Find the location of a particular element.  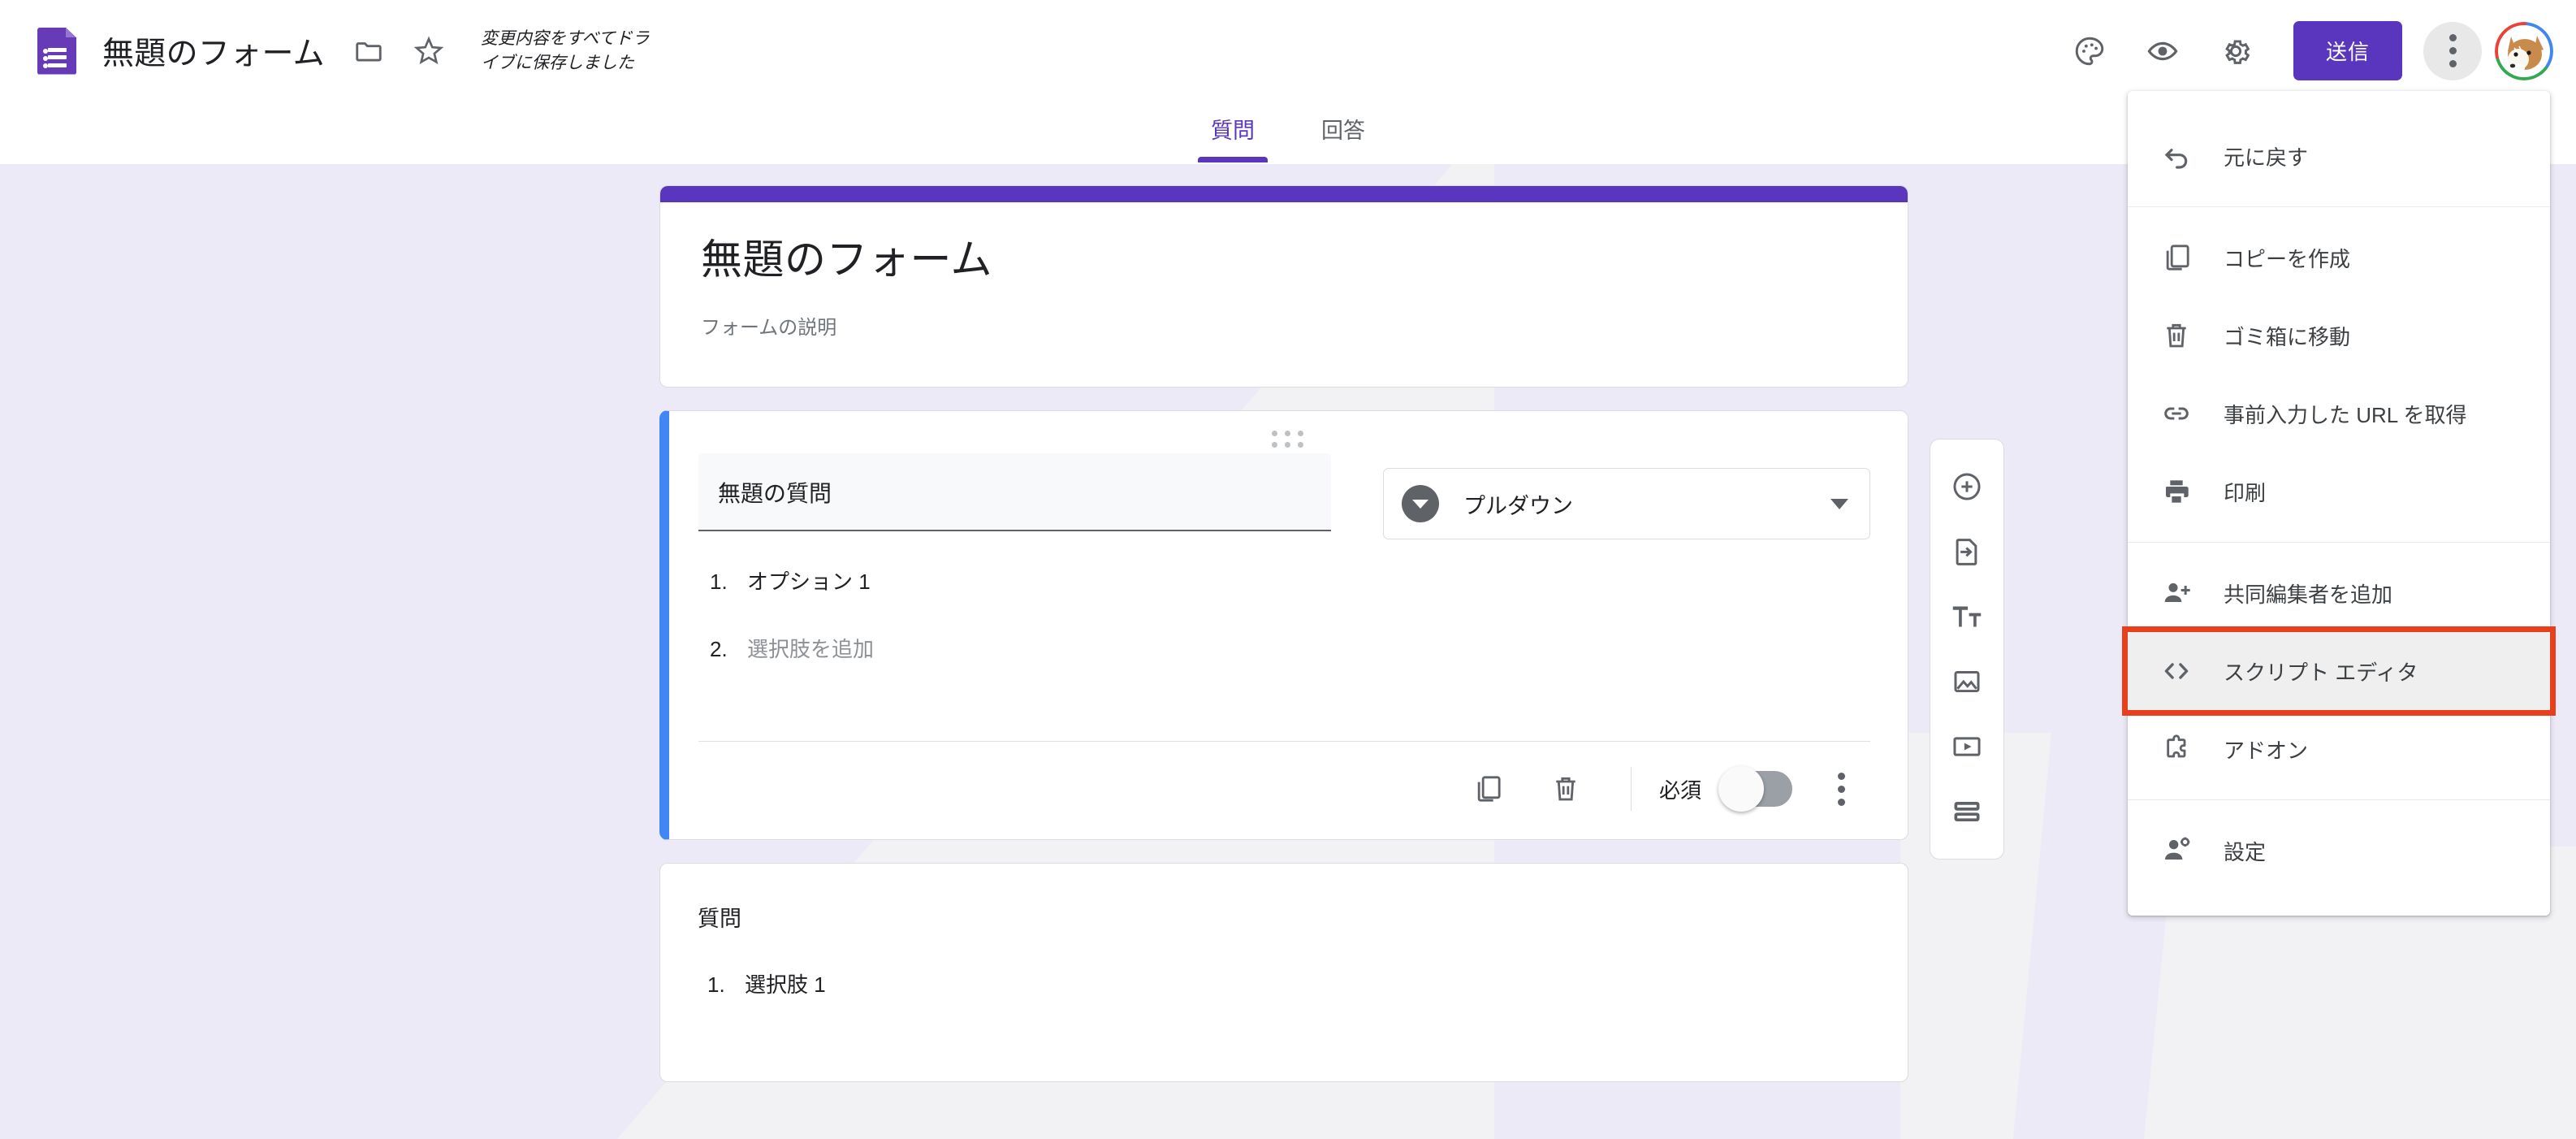

question-more-vert-icon is located at coordinates (1841, 789).